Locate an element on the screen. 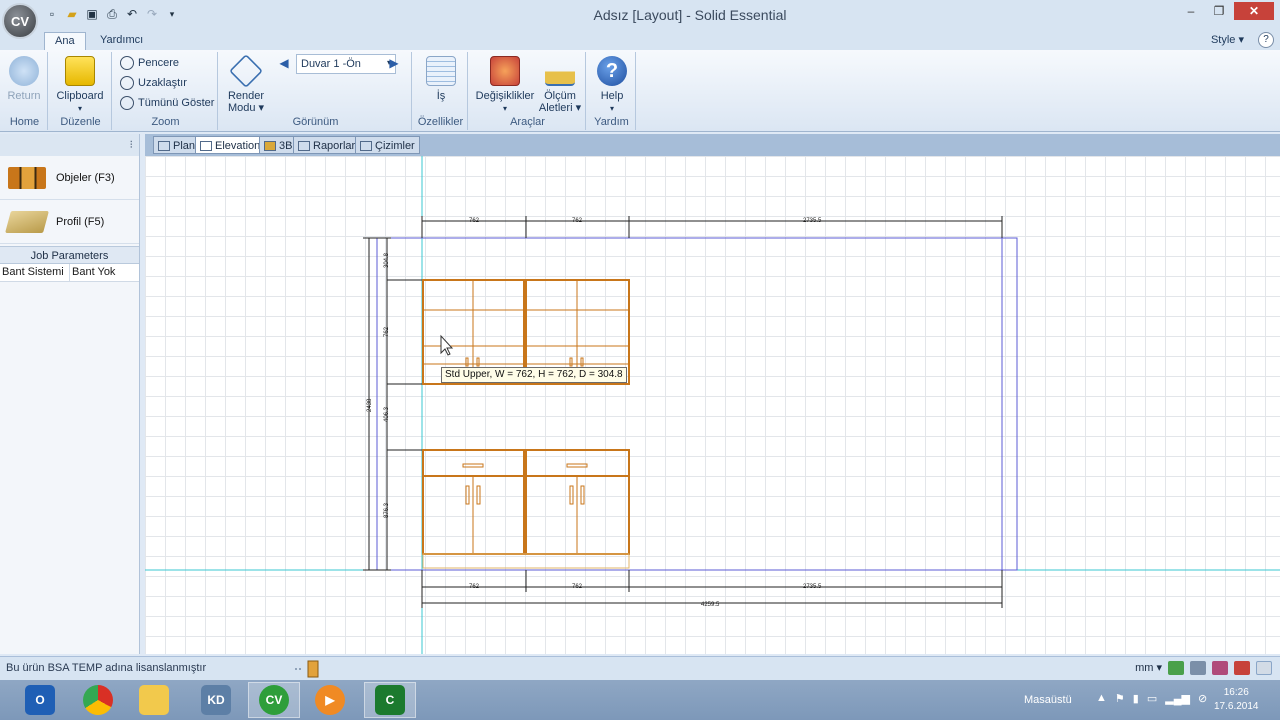  taskbar-remote: KD is located at coordinates (216, 700).